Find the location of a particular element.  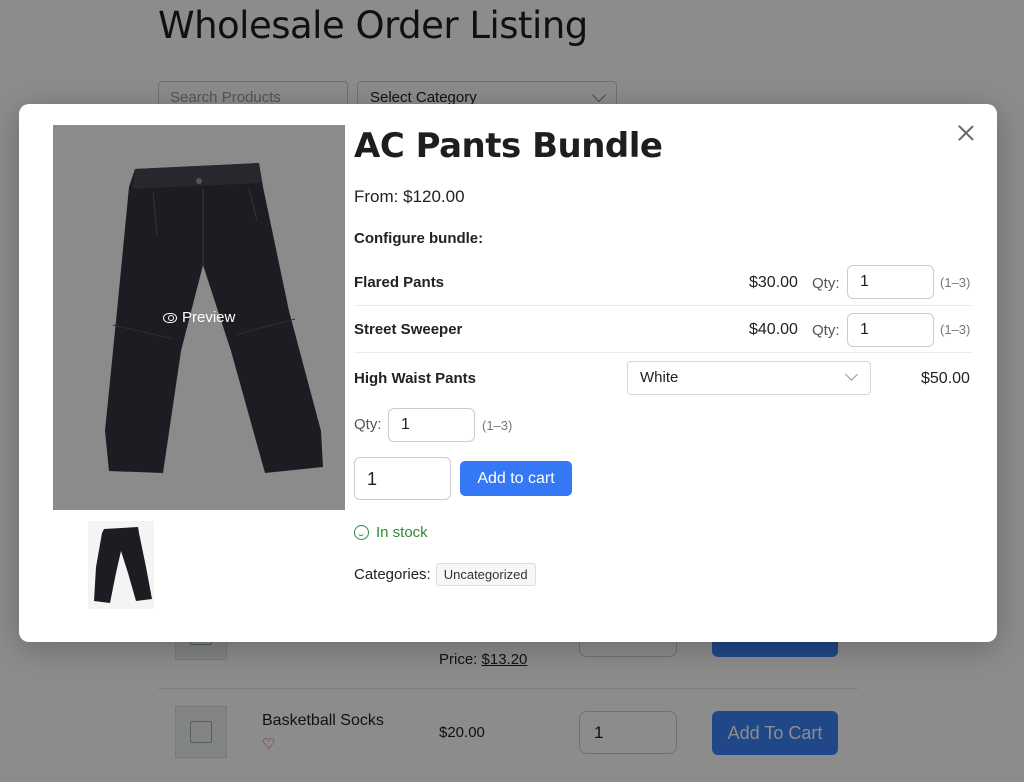

categories: Categories: Uncategorized is located at coordinates (445, 574).